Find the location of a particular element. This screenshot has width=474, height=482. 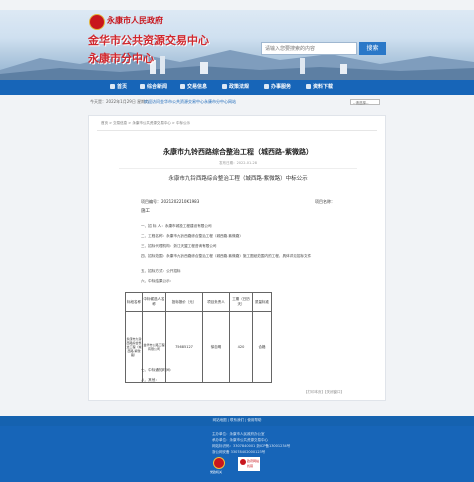

footer-info: 网站标识码：3307840001 浙ICP备13001234号 is located at coordinates (251, 446).